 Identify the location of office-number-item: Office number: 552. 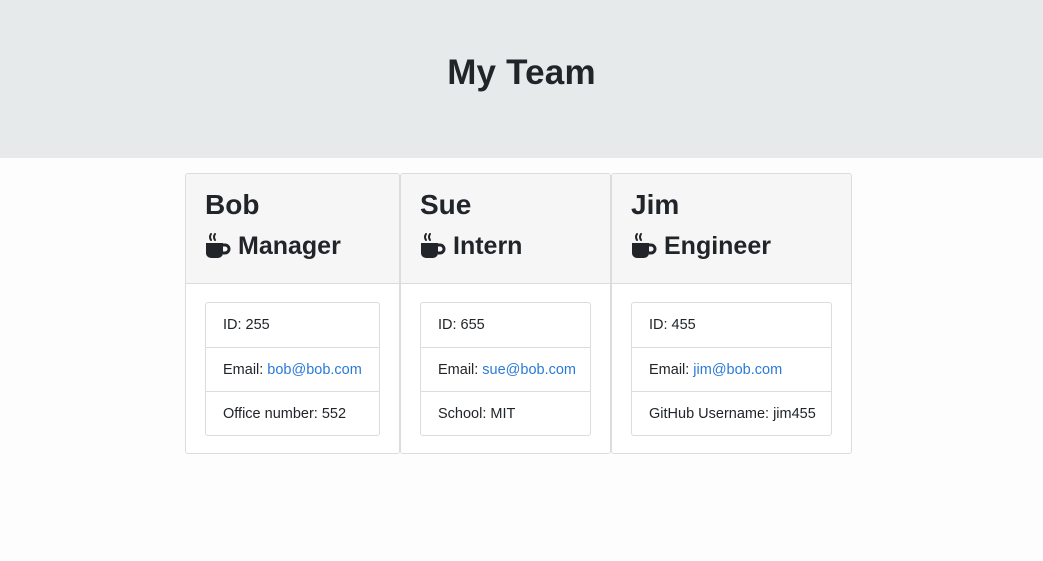
(292, 413).